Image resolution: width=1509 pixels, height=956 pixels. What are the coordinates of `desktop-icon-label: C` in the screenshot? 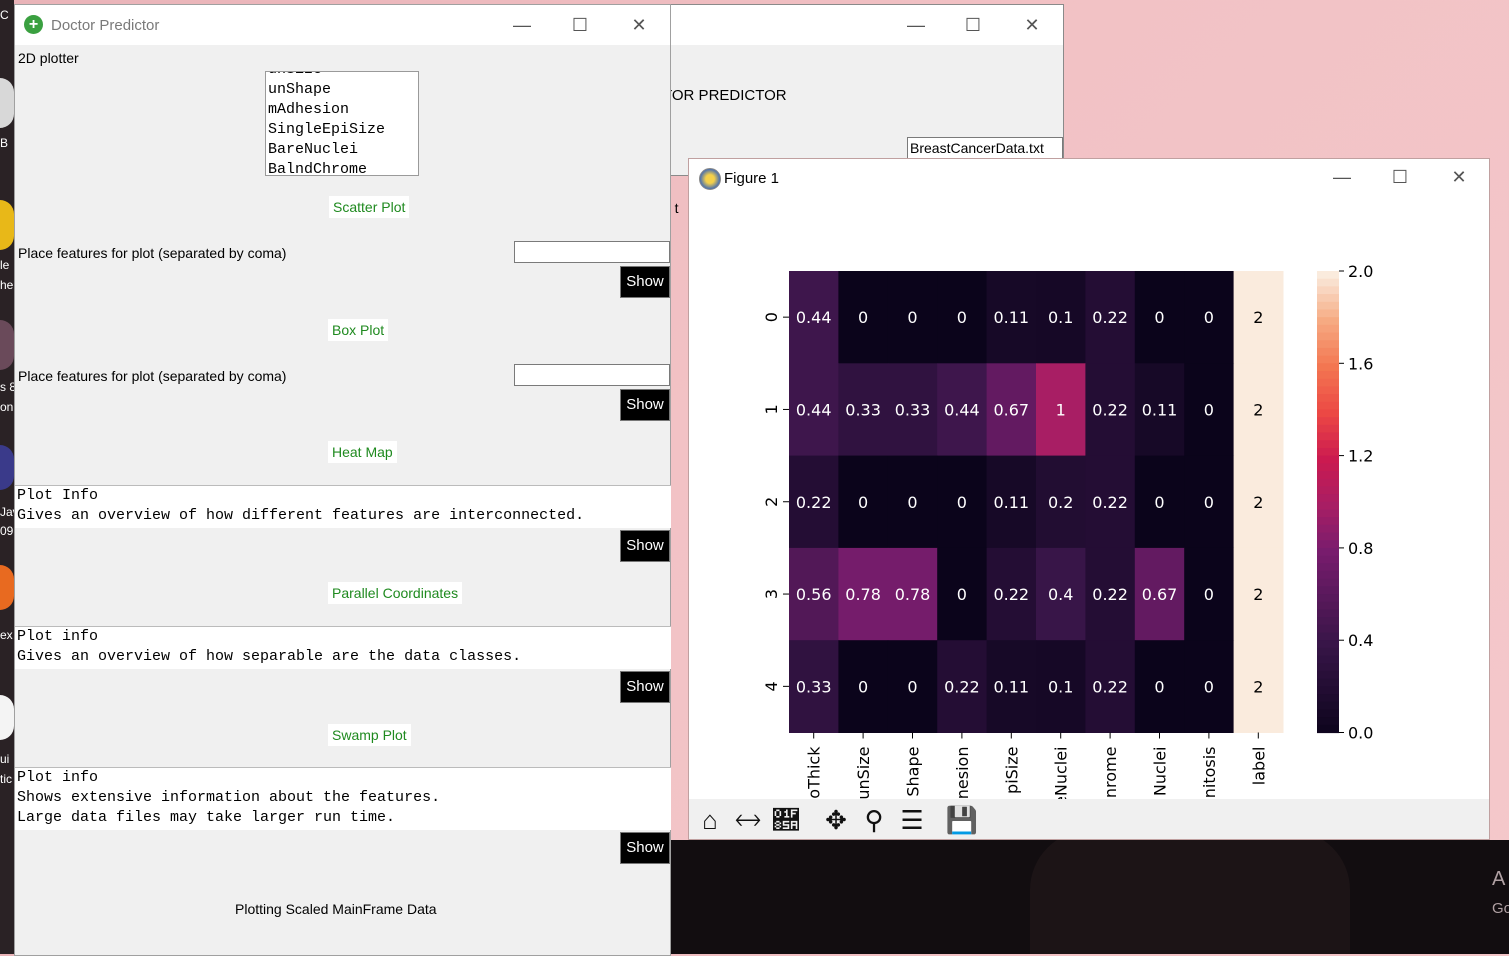 It's located at (4, 15).